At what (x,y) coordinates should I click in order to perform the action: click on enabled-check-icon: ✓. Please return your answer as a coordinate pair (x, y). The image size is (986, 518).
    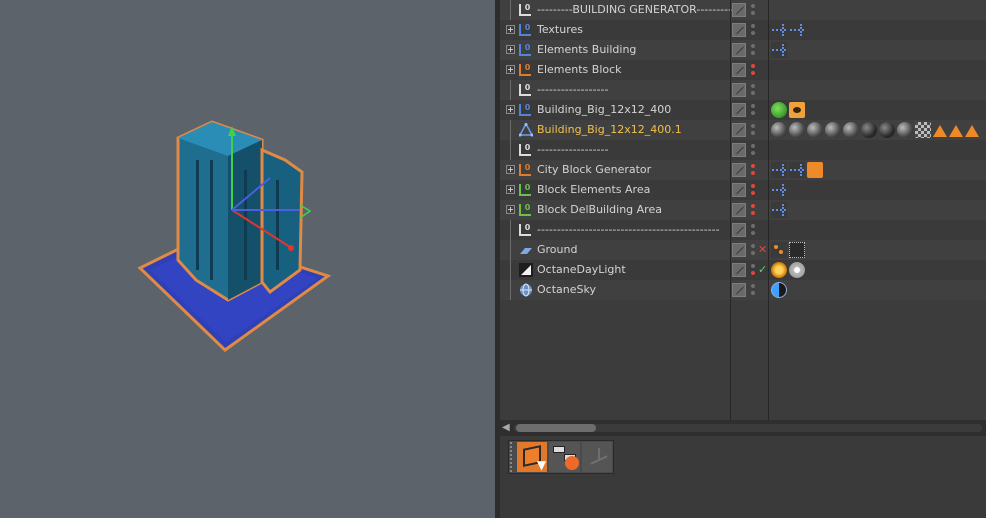
    Looking at the image, I should click on (762, 270).